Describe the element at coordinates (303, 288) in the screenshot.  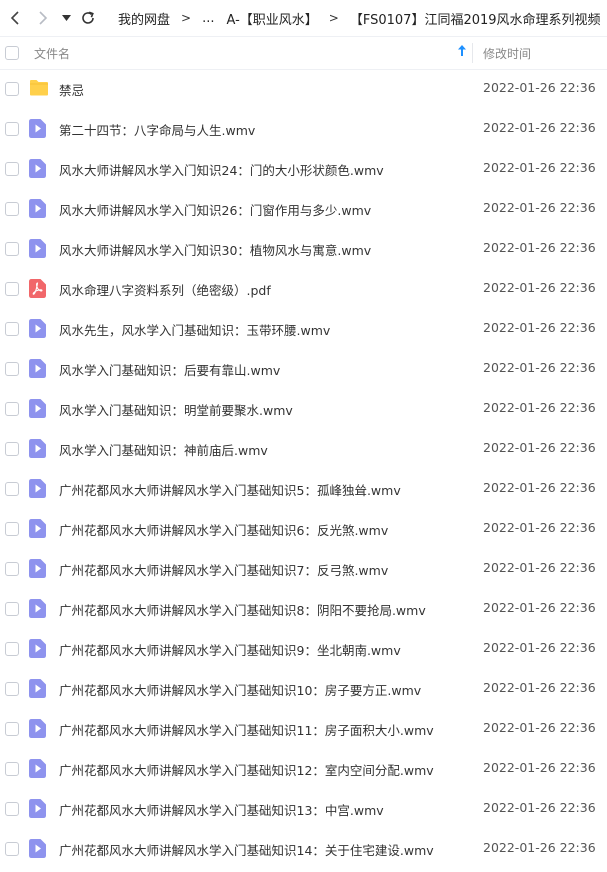
I see `file-row: 风水命理八字资料系列（绝密级）.pdf 2022-01-26 22:36` at that location.